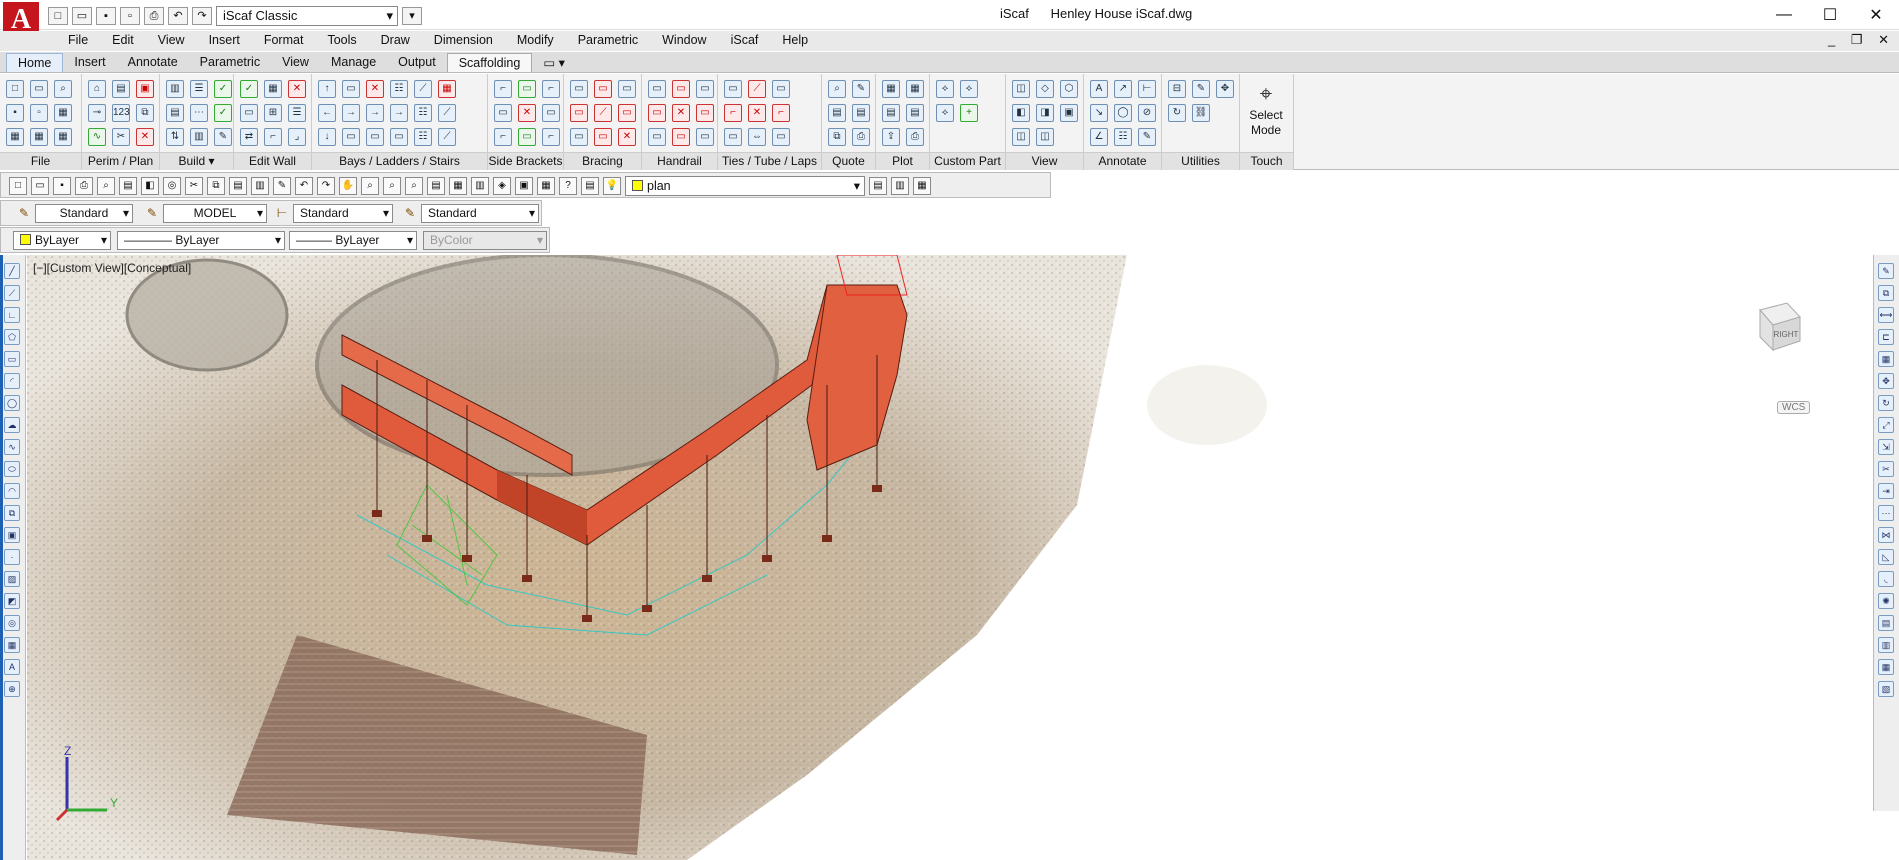  What do you see at coordinates (249, 137) in the screenshot?
I see `wall-move-icon: ⇄` at bounding box center [249, 137].